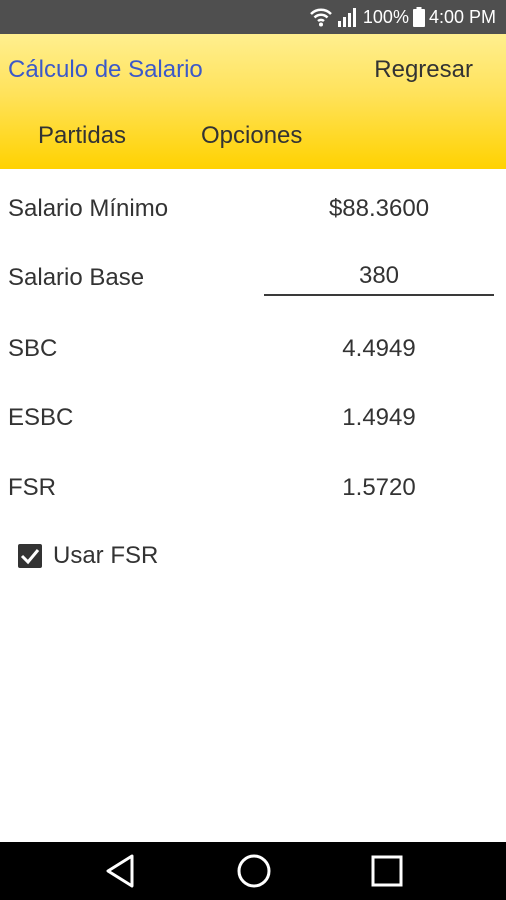  Describe the element at coordinates (32, 487) in the screenshot. I see `fsr-label: FSR` at that location.